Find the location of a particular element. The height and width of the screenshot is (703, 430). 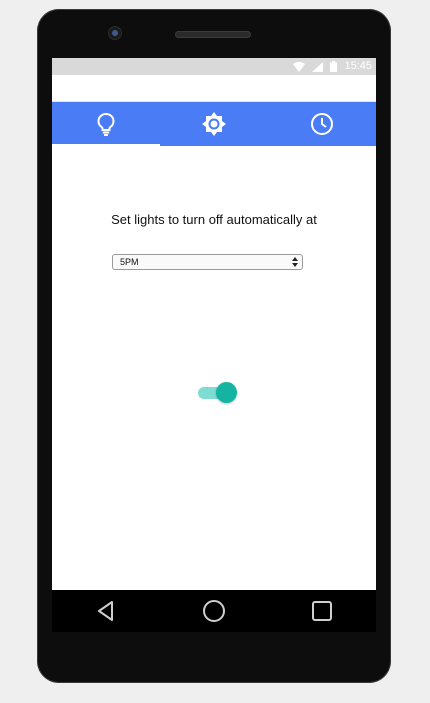

status-icons: 15:45 is located at coordinates (332, 66).